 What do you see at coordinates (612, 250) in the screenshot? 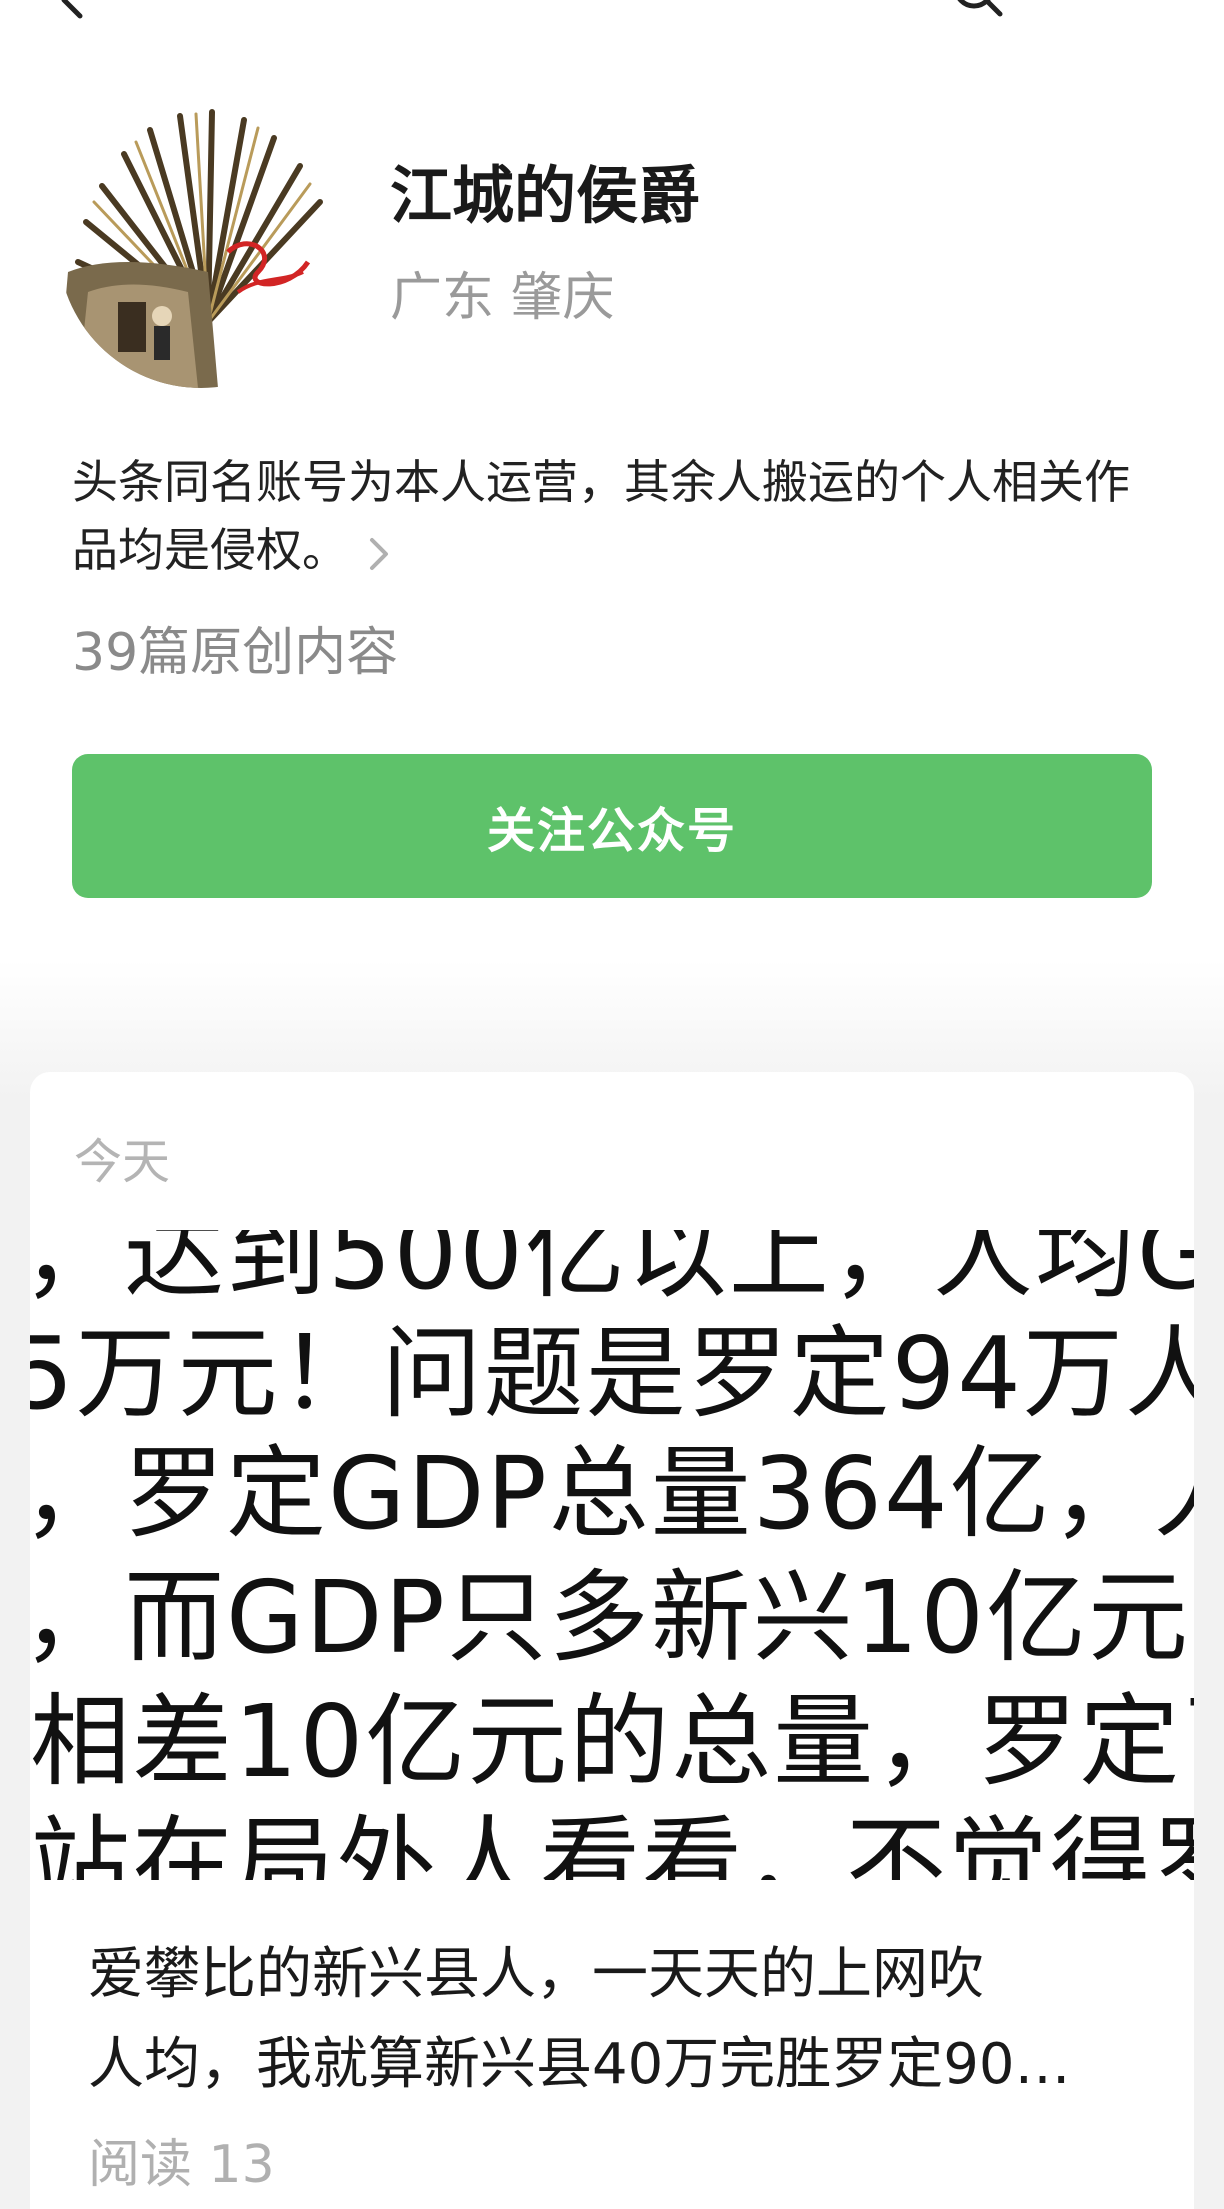
I see `account-header: 江城的侯爵 广东 肇庆` at bounding box center [612, 250].